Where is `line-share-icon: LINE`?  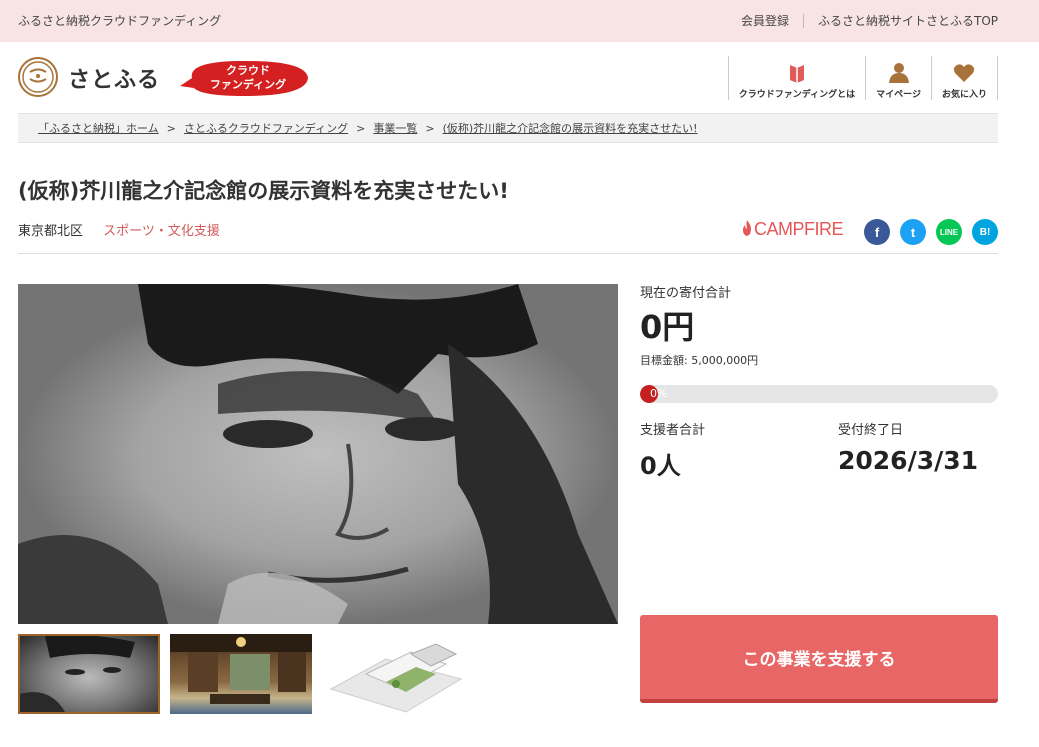 line-share-icon: LINE is located at coordinates (949, 232).